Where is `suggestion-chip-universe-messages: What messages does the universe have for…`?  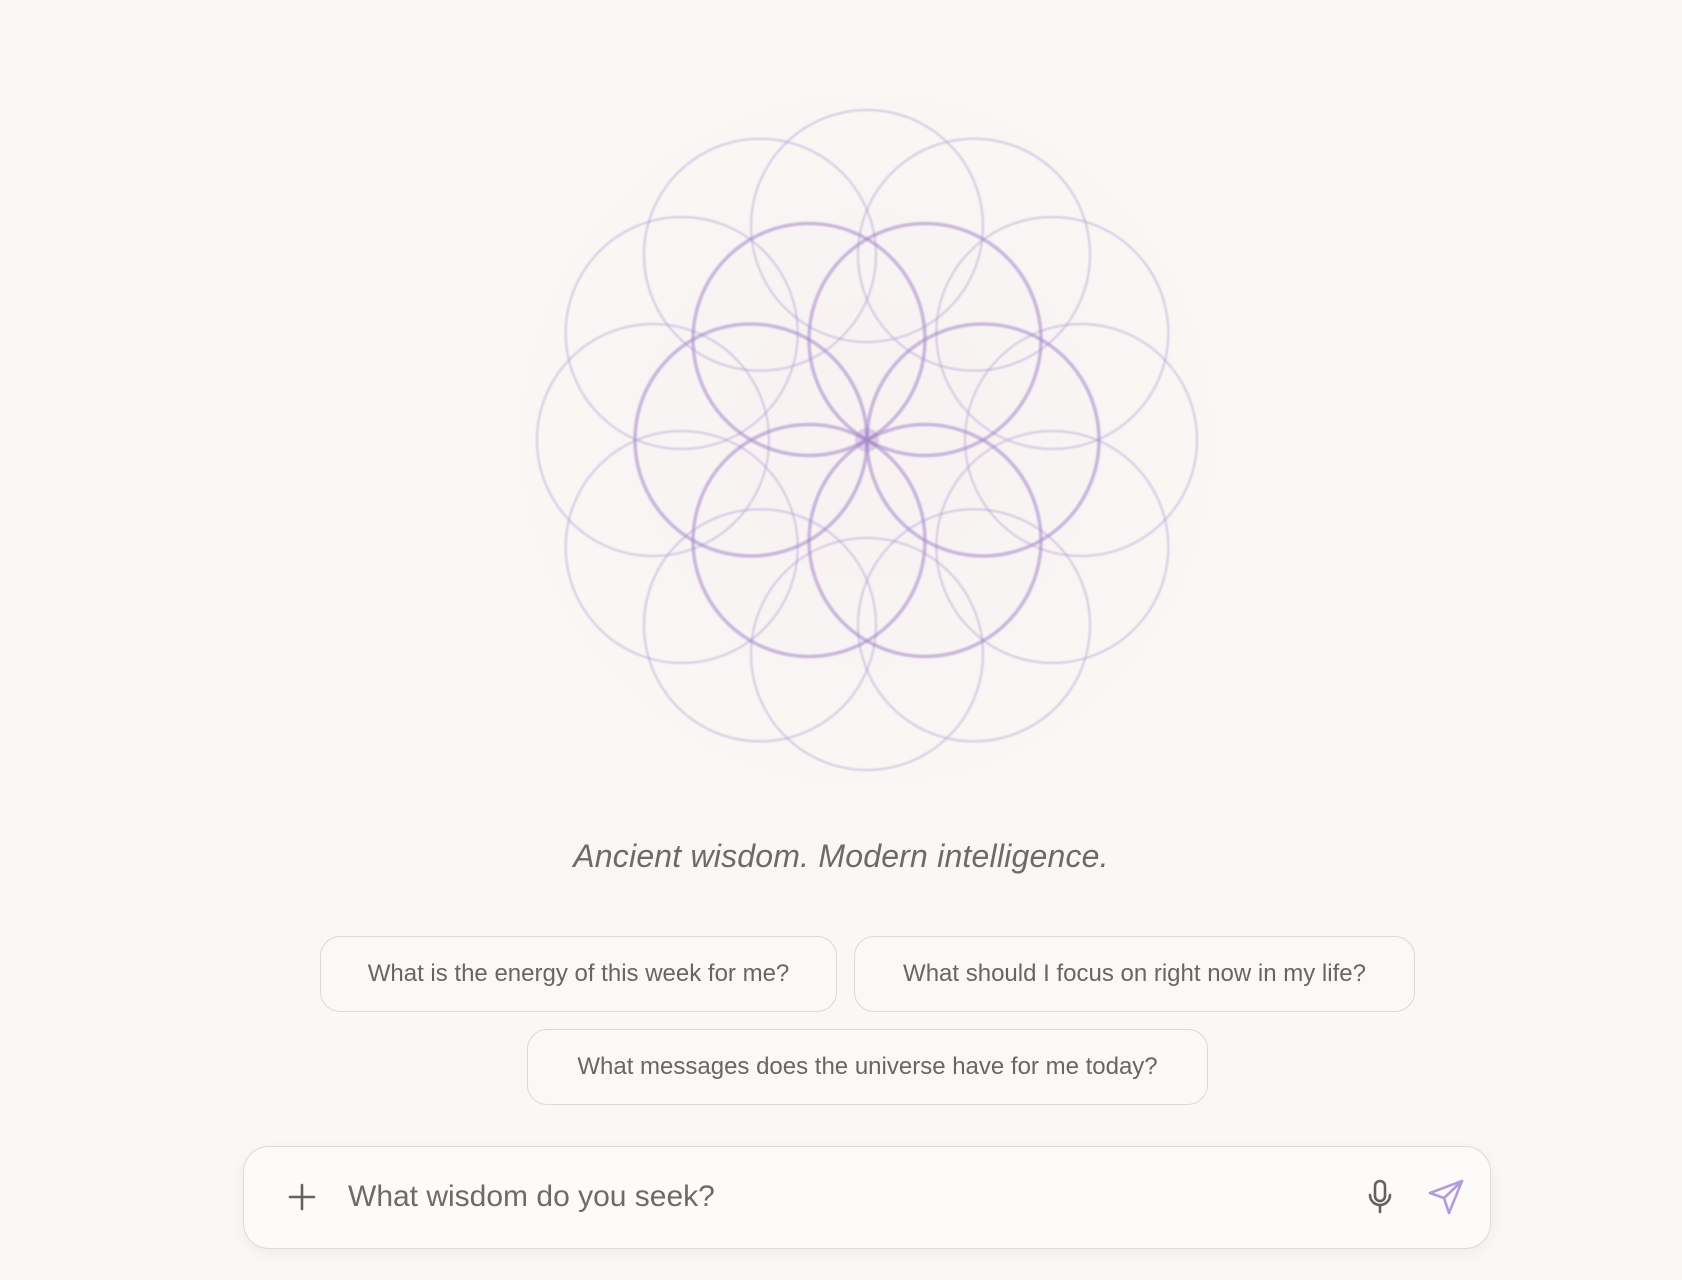
suggestion-chip-universe-messages: What messages does the universe have for… is located at coordinates (867, 1067).